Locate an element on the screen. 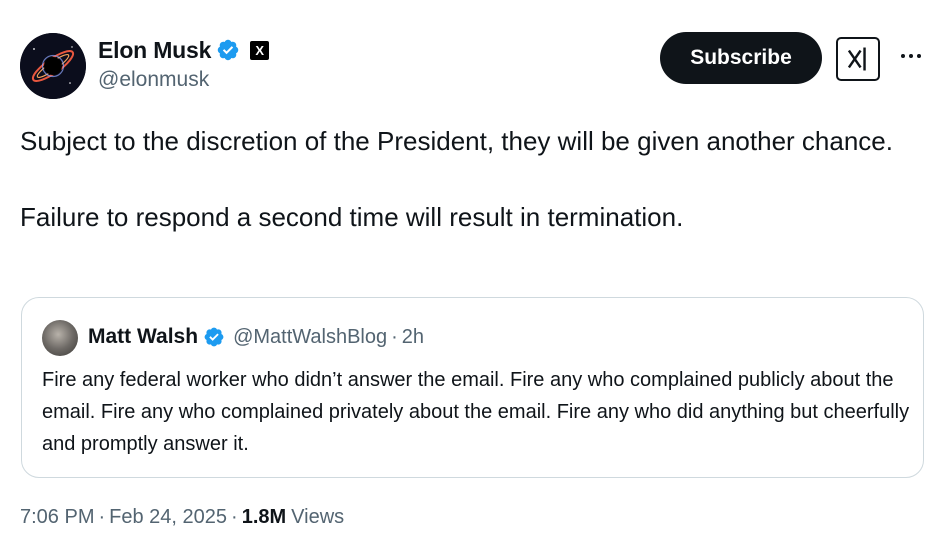 This screenshot has height=540, width=950. avatar-image is located at coordinates (53, 66).